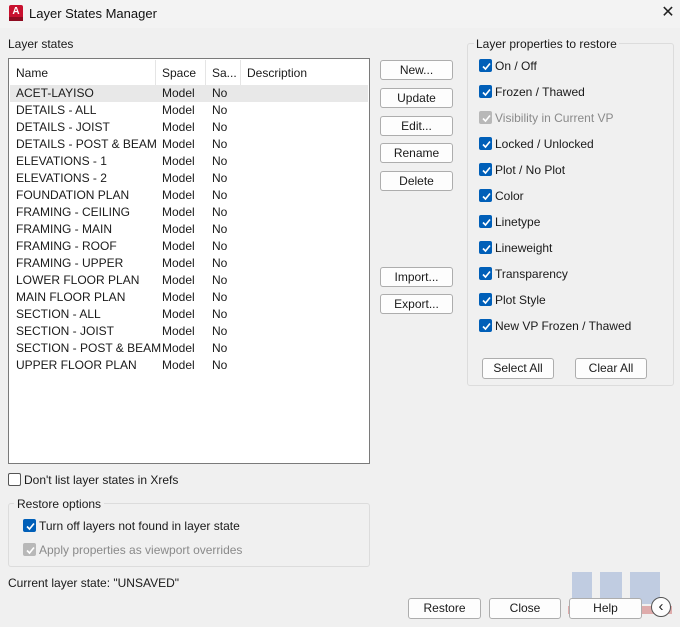 The width and height of the screenshot is (680, 627). Describe the element at coordinates (94, 583) in the screenshot. I see `current-layer-state-text: Current layer state: "UNSAVED"` at that location.